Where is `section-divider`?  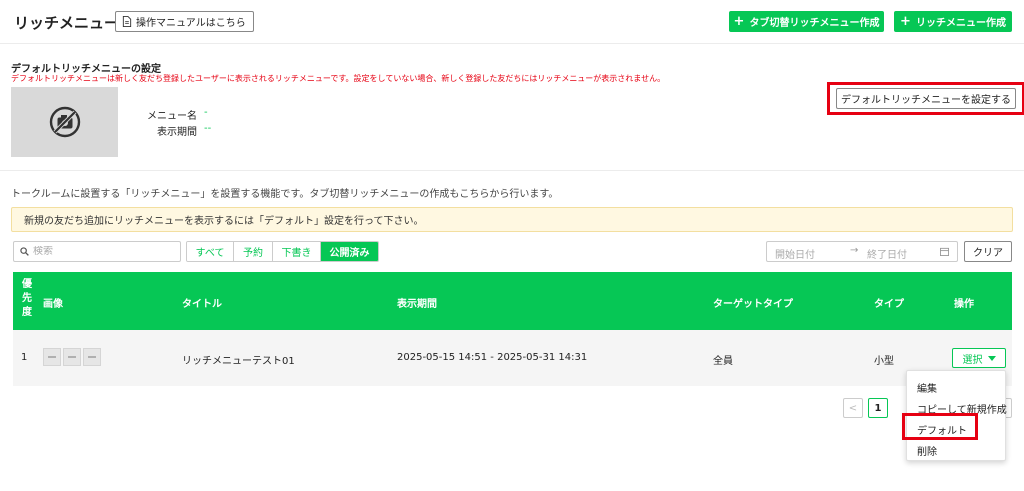 section-divider is located at coordinates (512, 170).